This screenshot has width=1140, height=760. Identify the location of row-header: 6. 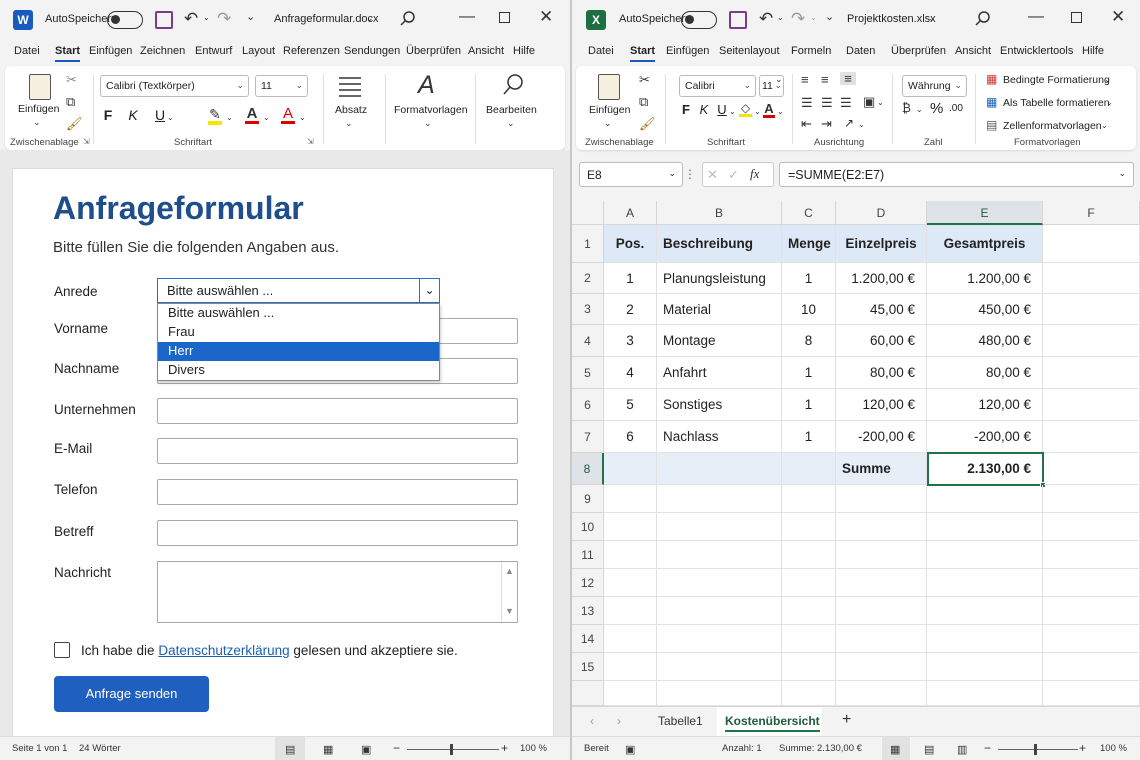
(588, 405).